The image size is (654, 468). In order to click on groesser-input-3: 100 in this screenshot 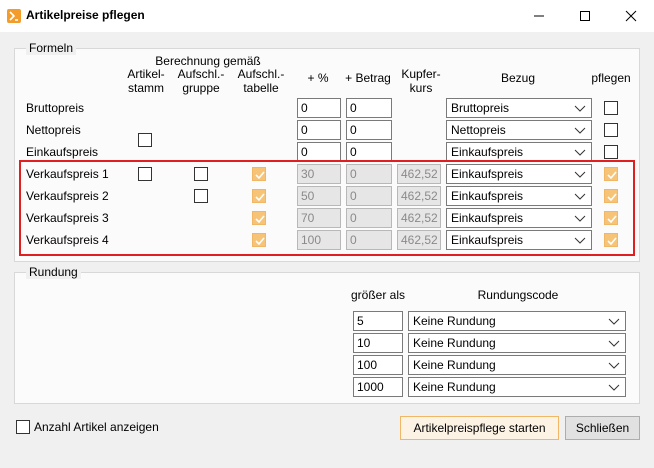, I will do `click(378, 365)`.